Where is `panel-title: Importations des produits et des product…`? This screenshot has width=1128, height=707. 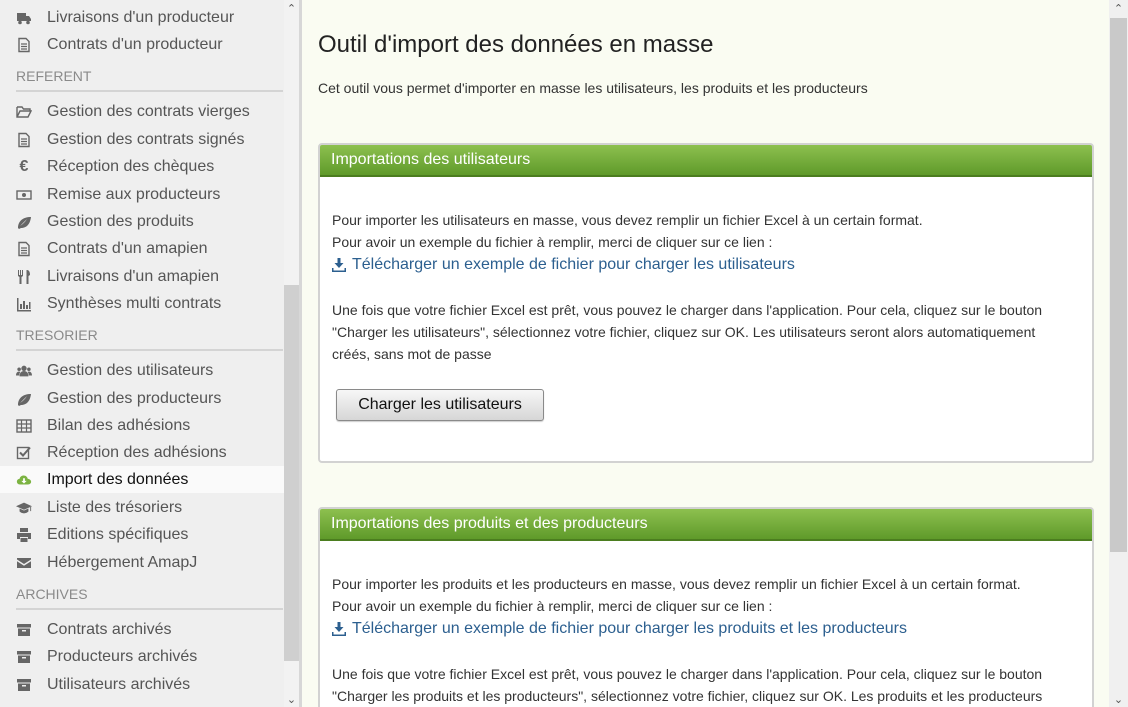 panel-title: Importations des produits et des product… is located at coordinates (706, 525).